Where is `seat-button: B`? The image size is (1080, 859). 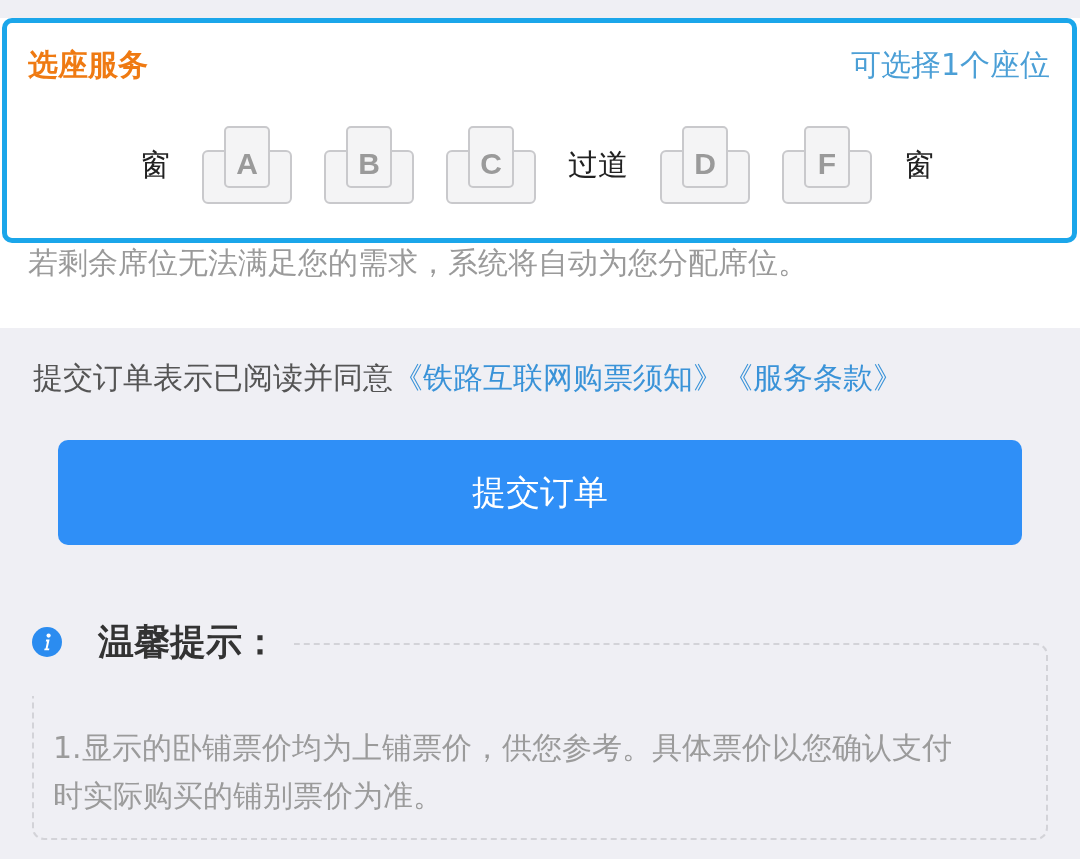 seat-button: B is located at coordinates (369, 165).